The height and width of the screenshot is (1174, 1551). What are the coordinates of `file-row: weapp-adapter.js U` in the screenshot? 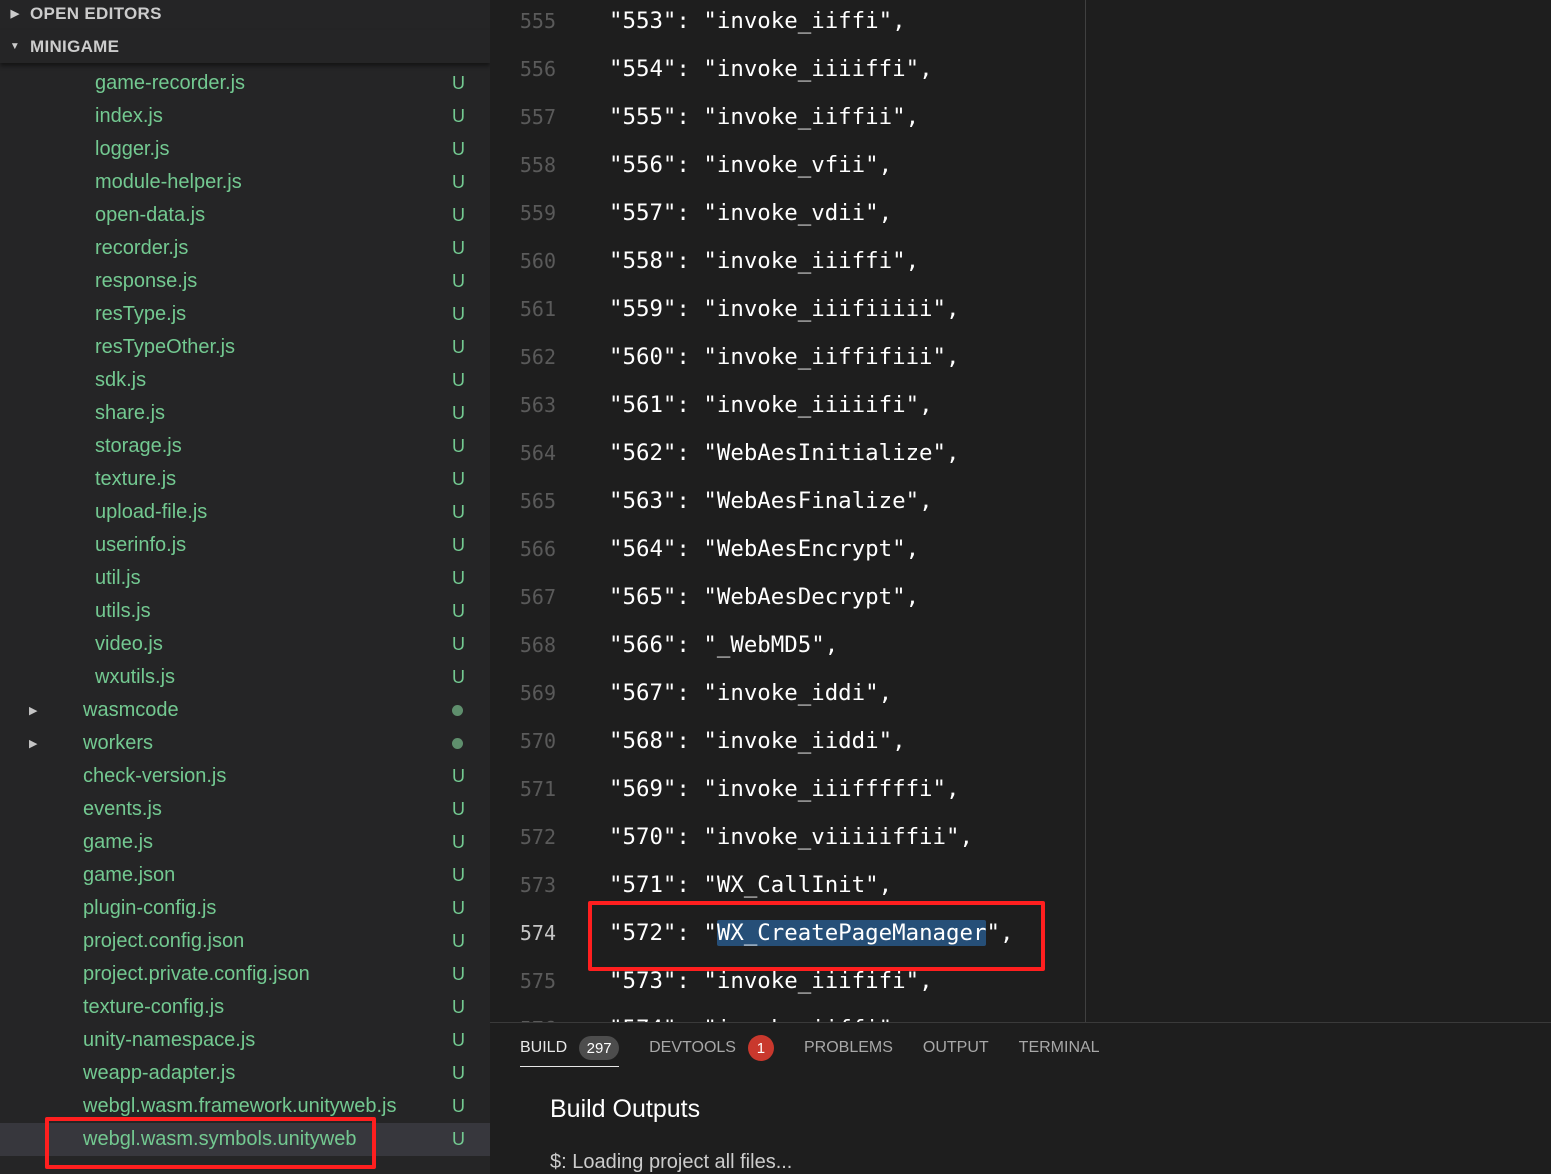 It's located at (245, 1073).